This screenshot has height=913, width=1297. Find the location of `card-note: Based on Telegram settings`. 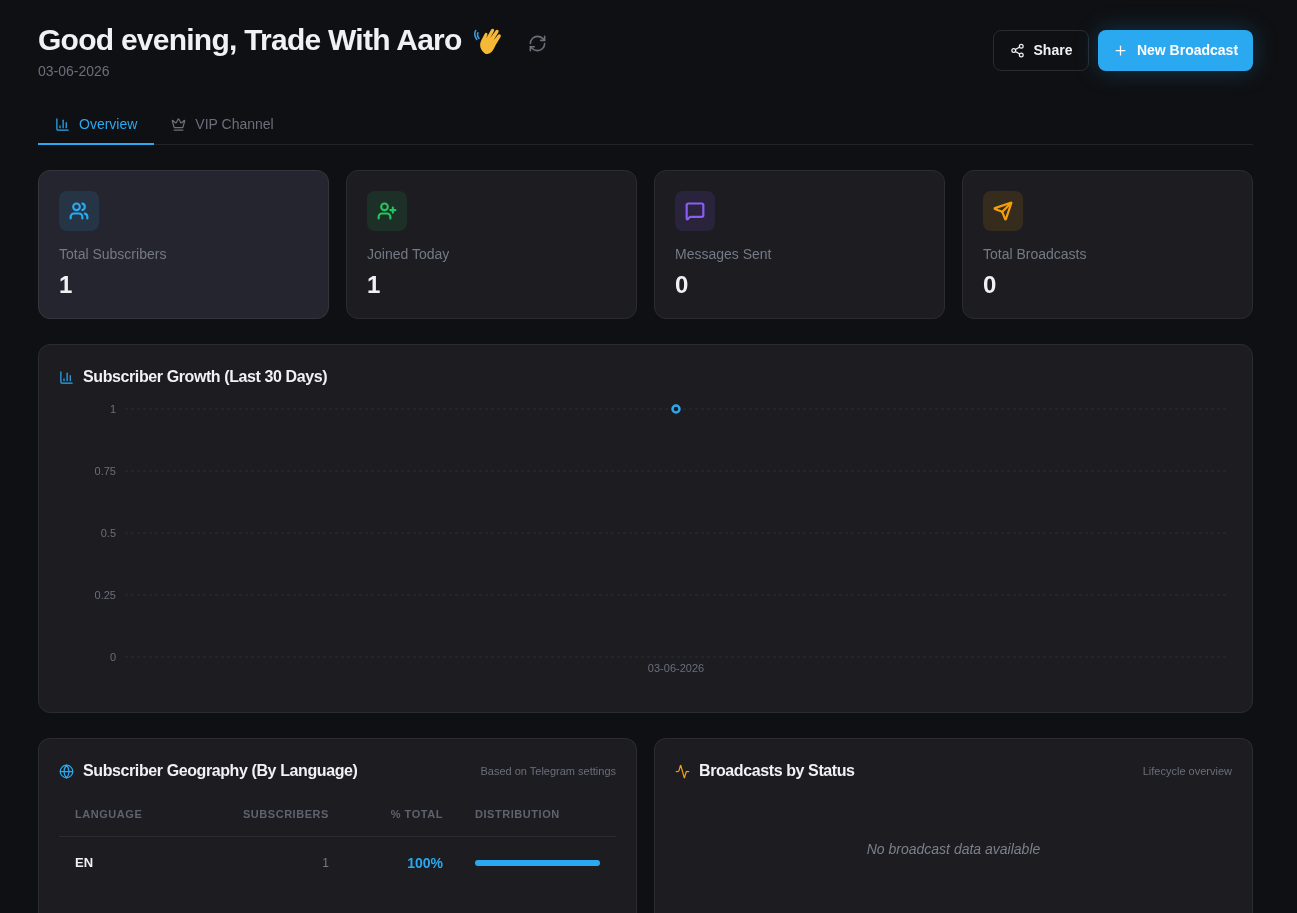

card-note: Based on Telegram settings is located at coordinates (548, 771).